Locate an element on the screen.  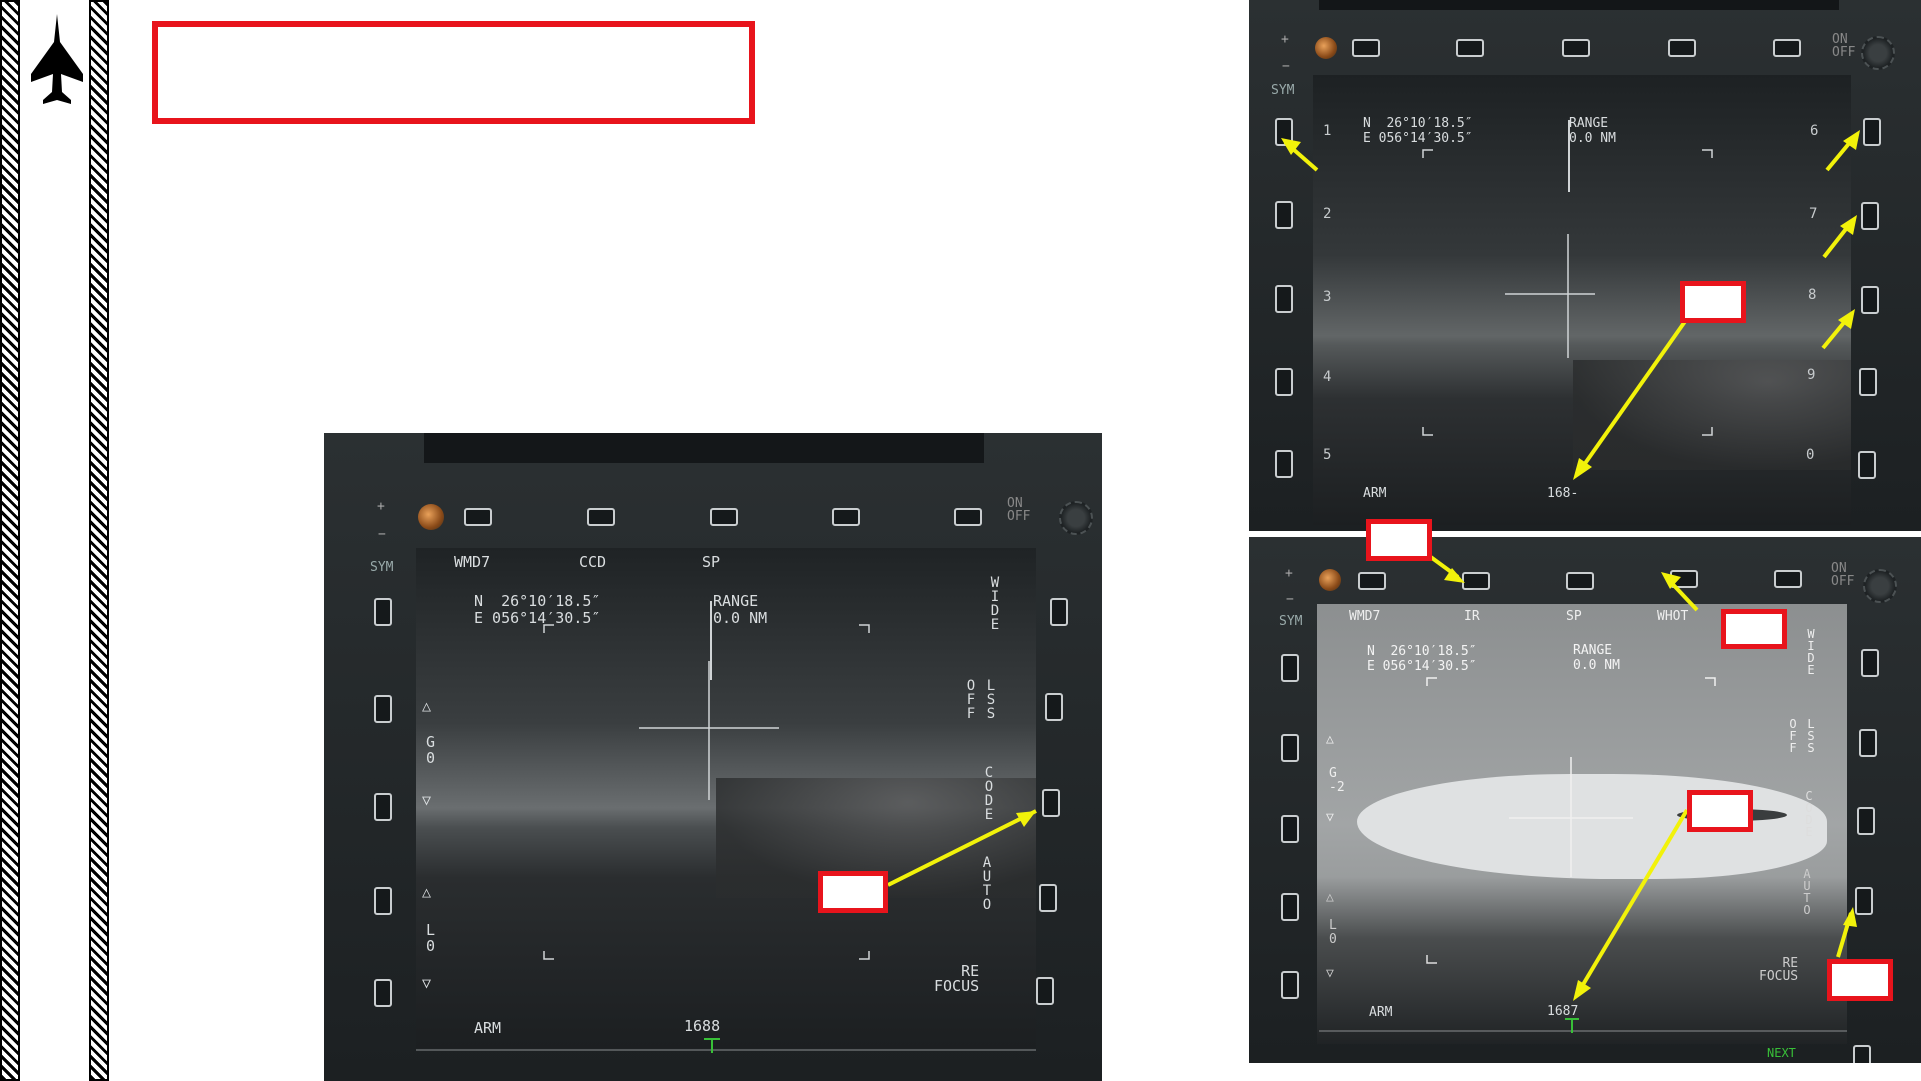
coord-lat: N 26°10′18.5″ is located at coordinates (537, 601).